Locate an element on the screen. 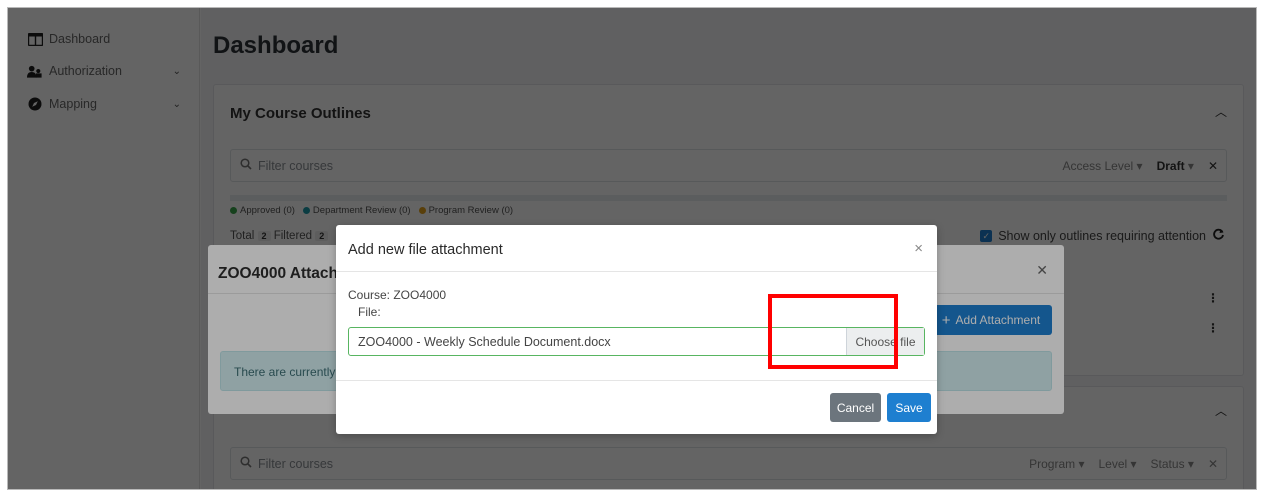  file-name: ZOO4000 - Weekly Schedule Document.docx is located at coordinates (484, 342).